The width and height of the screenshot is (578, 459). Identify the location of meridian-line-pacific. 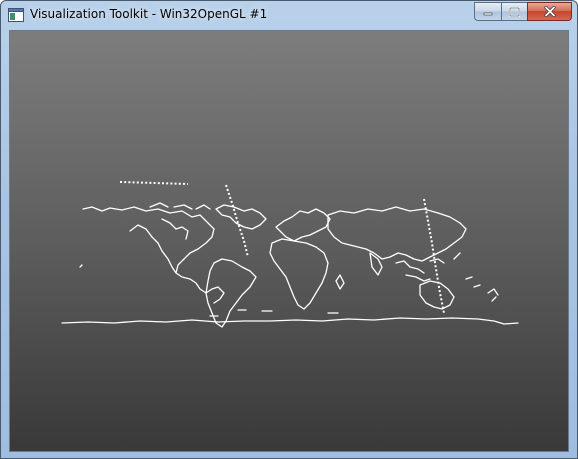
(434, 256).